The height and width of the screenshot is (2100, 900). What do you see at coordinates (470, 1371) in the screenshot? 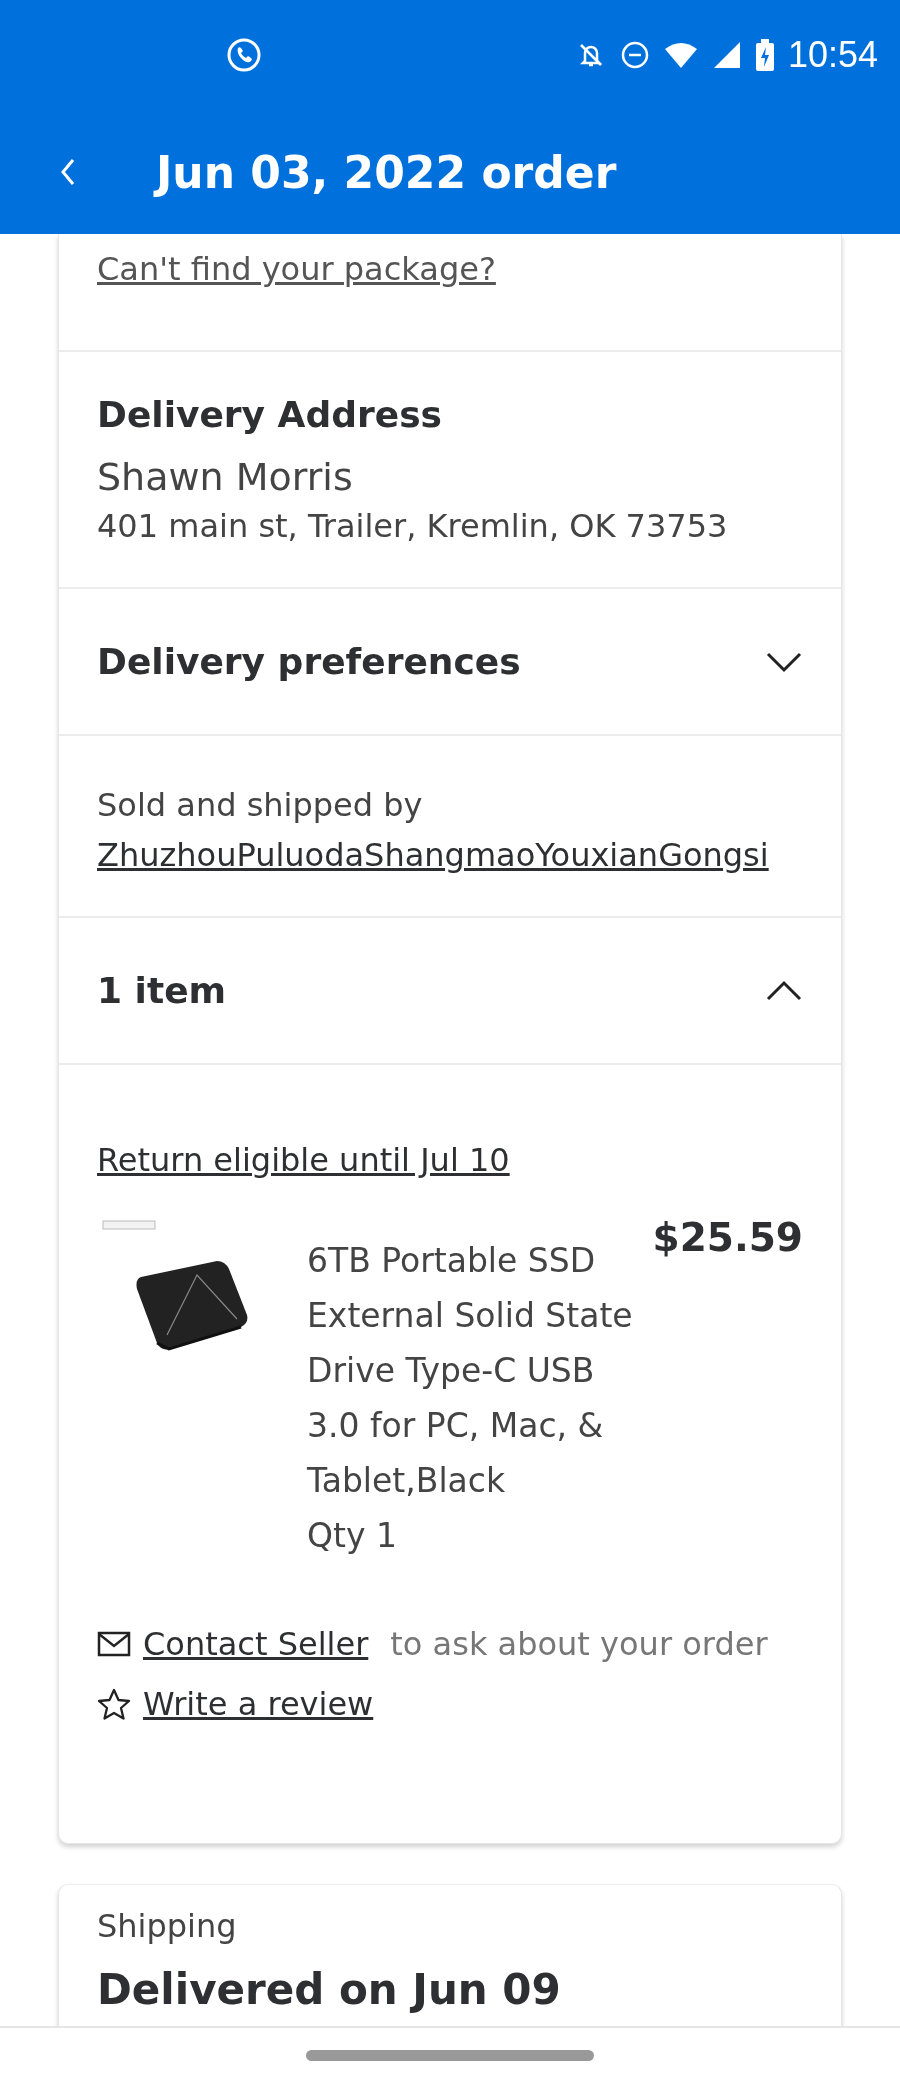
I see `product-name: 6TB Portable SSD External Solid State Drive Type-C USB 3.0 for PC, Mac, & Tablet,Black` at bounding box center [470, 1371].